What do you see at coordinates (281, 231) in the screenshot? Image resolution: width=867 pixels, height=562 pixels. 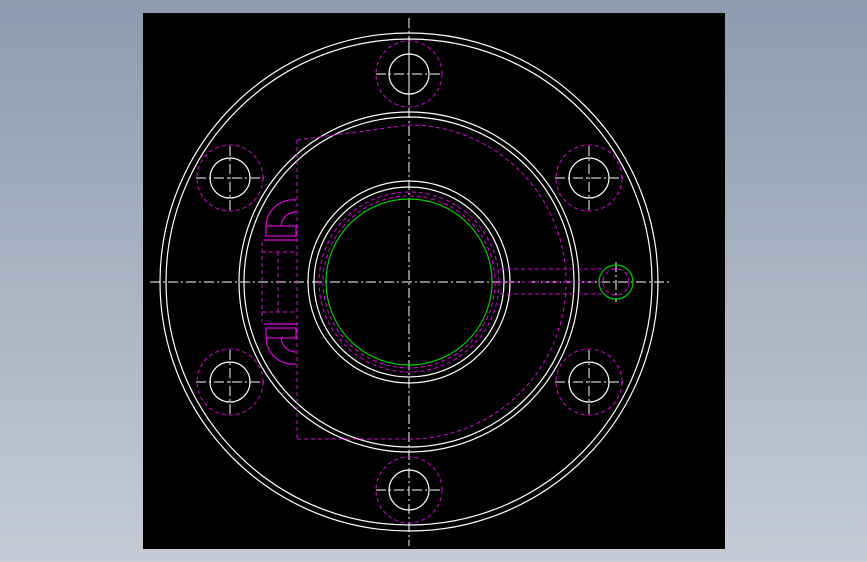 I see `fitting-upper-block` at bounding box center [281, 231].